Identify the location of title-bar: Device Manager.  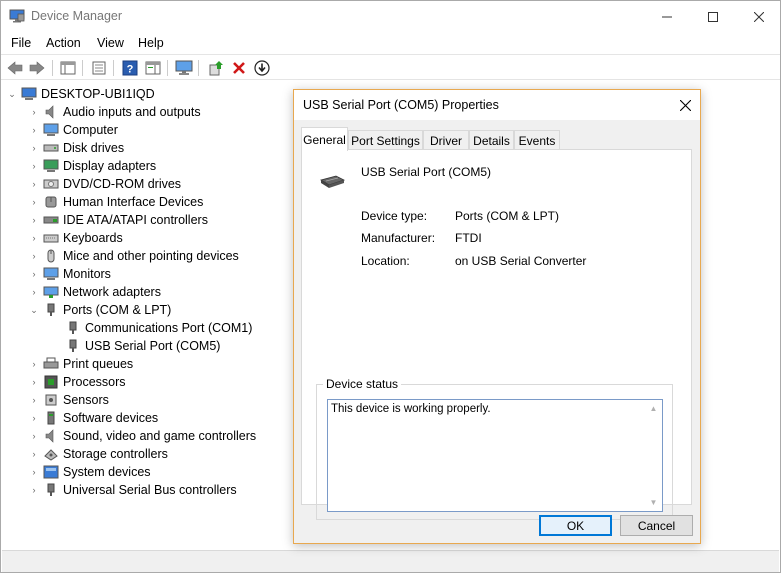
(390, 16).